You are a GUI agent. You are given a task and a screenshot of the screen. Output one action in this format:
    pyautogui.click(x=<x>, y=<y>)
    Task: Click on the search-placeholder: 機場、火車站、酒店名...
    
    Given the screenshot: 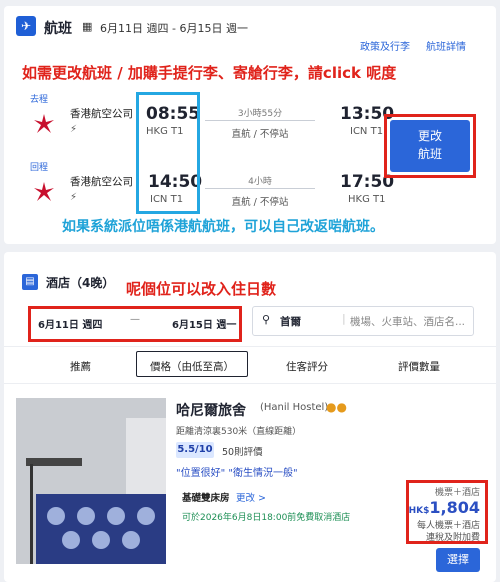 What is the action you would take?
    pyautogui.click(x=407, y=321)
    